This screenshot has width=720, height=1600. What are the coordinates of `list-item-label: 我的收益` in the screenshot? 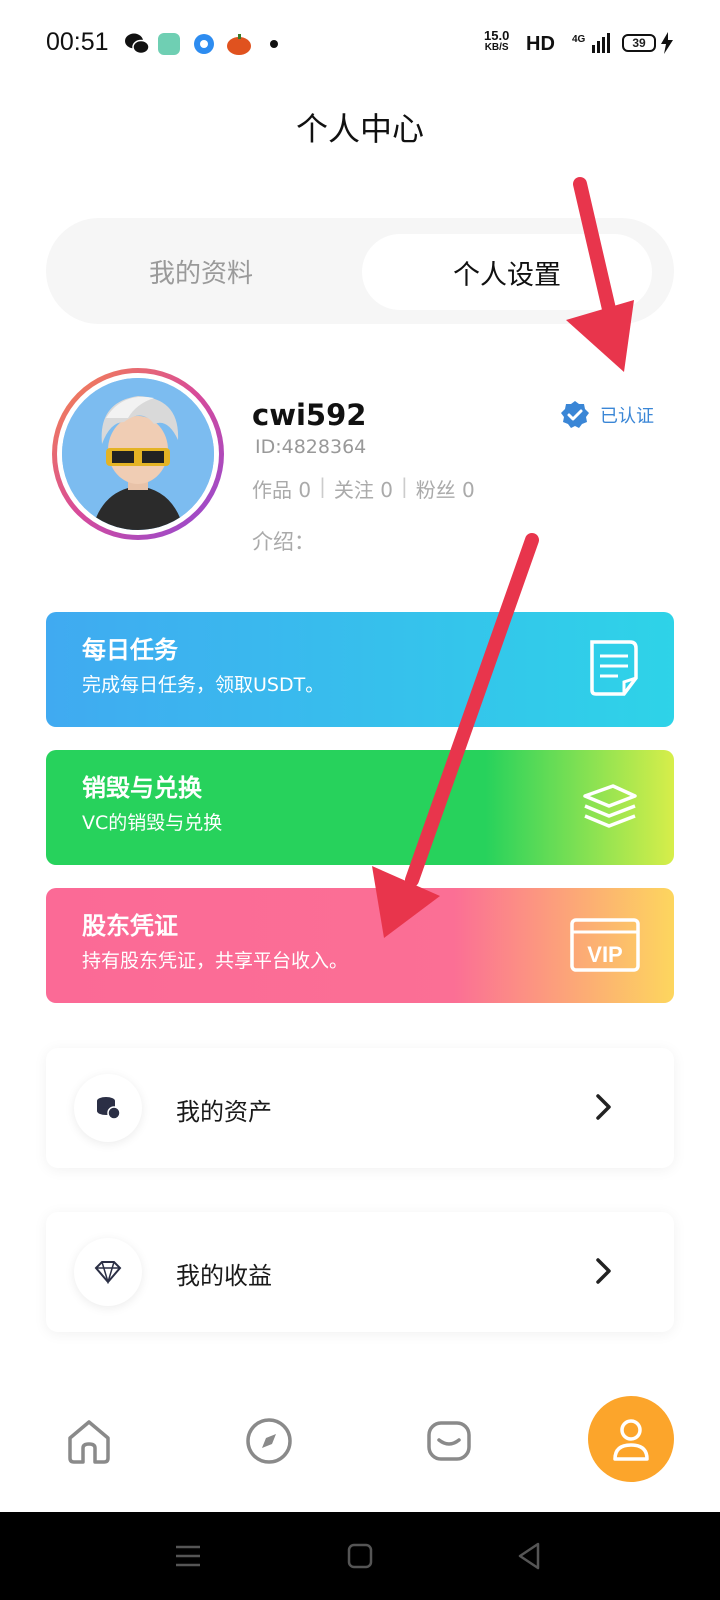 It's located at (224, 1276).